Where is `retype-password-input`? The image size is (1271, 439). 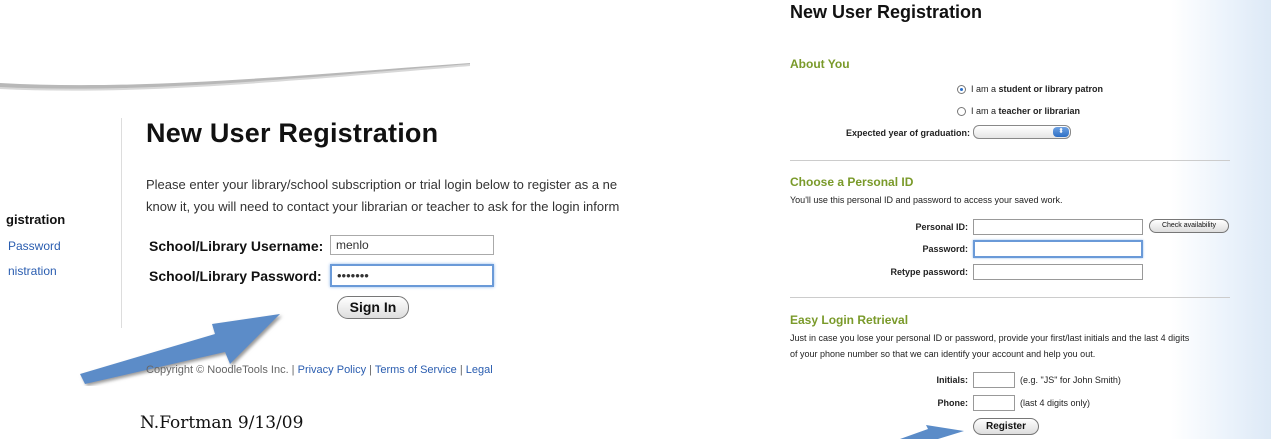 retype-password-input is located at coordinates (1058, 272).